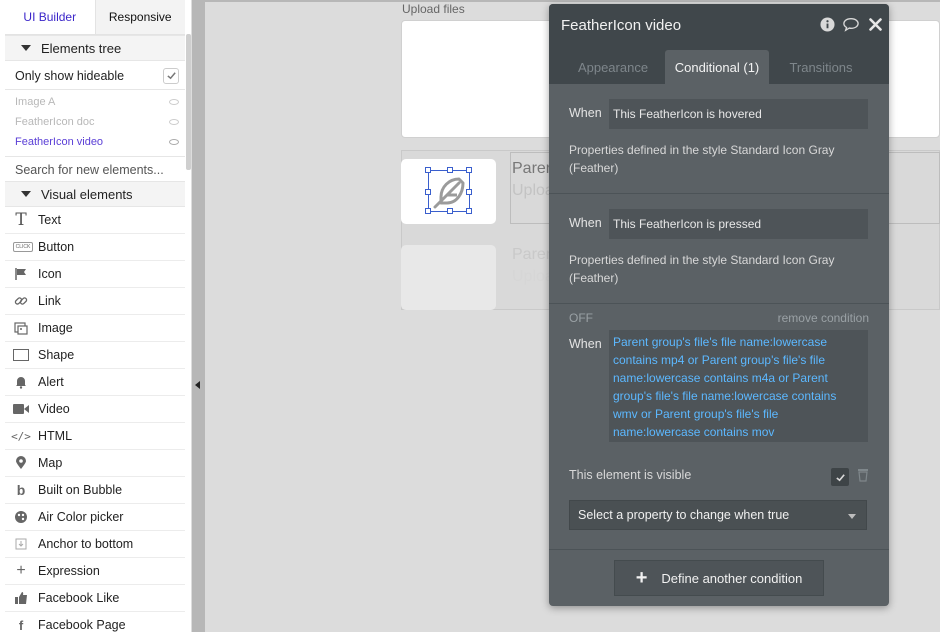 Image resolution: width=940 pixels, height=632 pixels. Describe the element at coordinates (21, 220) in the screenshot. I see `text-icon: T` at that location.